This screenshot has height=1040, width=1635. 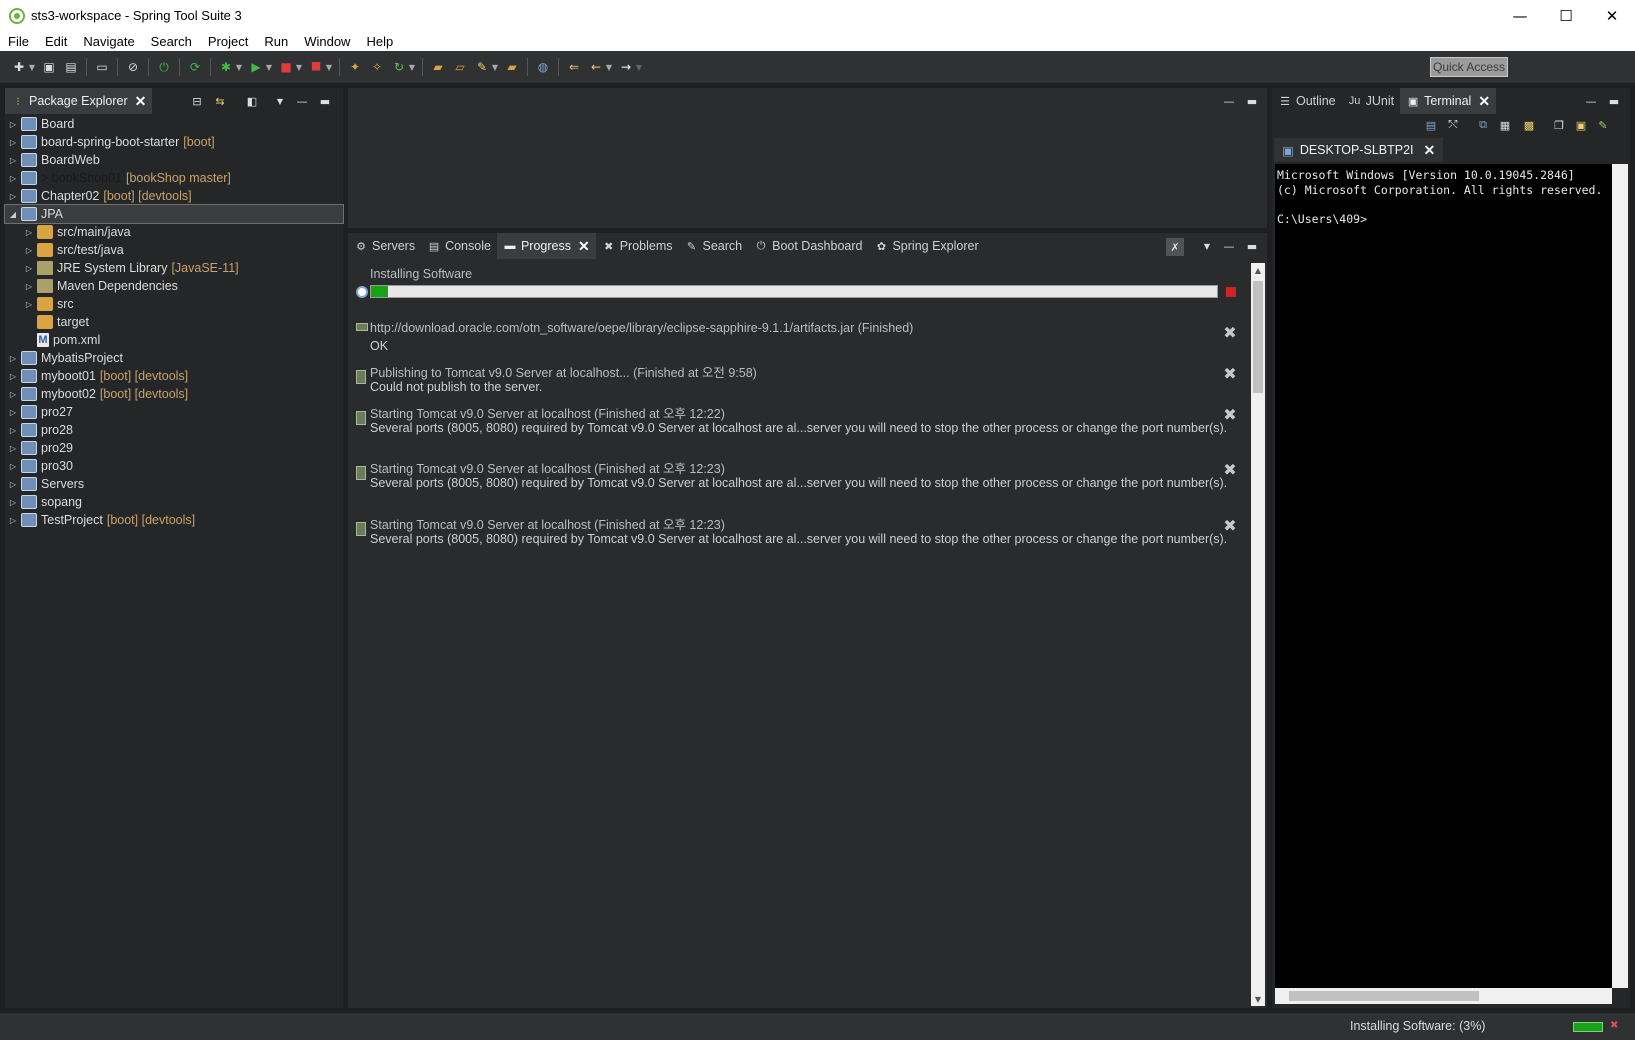 What do you see at coordinates (79, 101) in the screenshot?
I see `tab-package-explorer: ⁝ Package Explorer ✕` at bounding box center [79, 101].